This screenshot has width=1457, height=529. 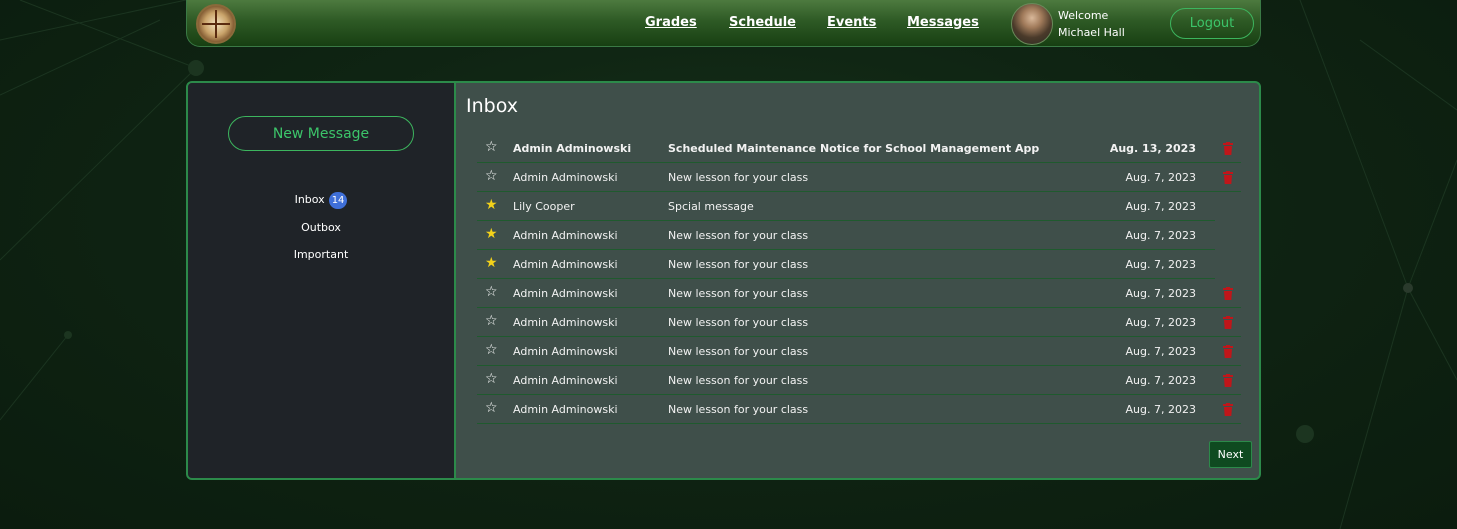 I want to click on nav-link-schedule: Schedule, so click(x=762, y=22).